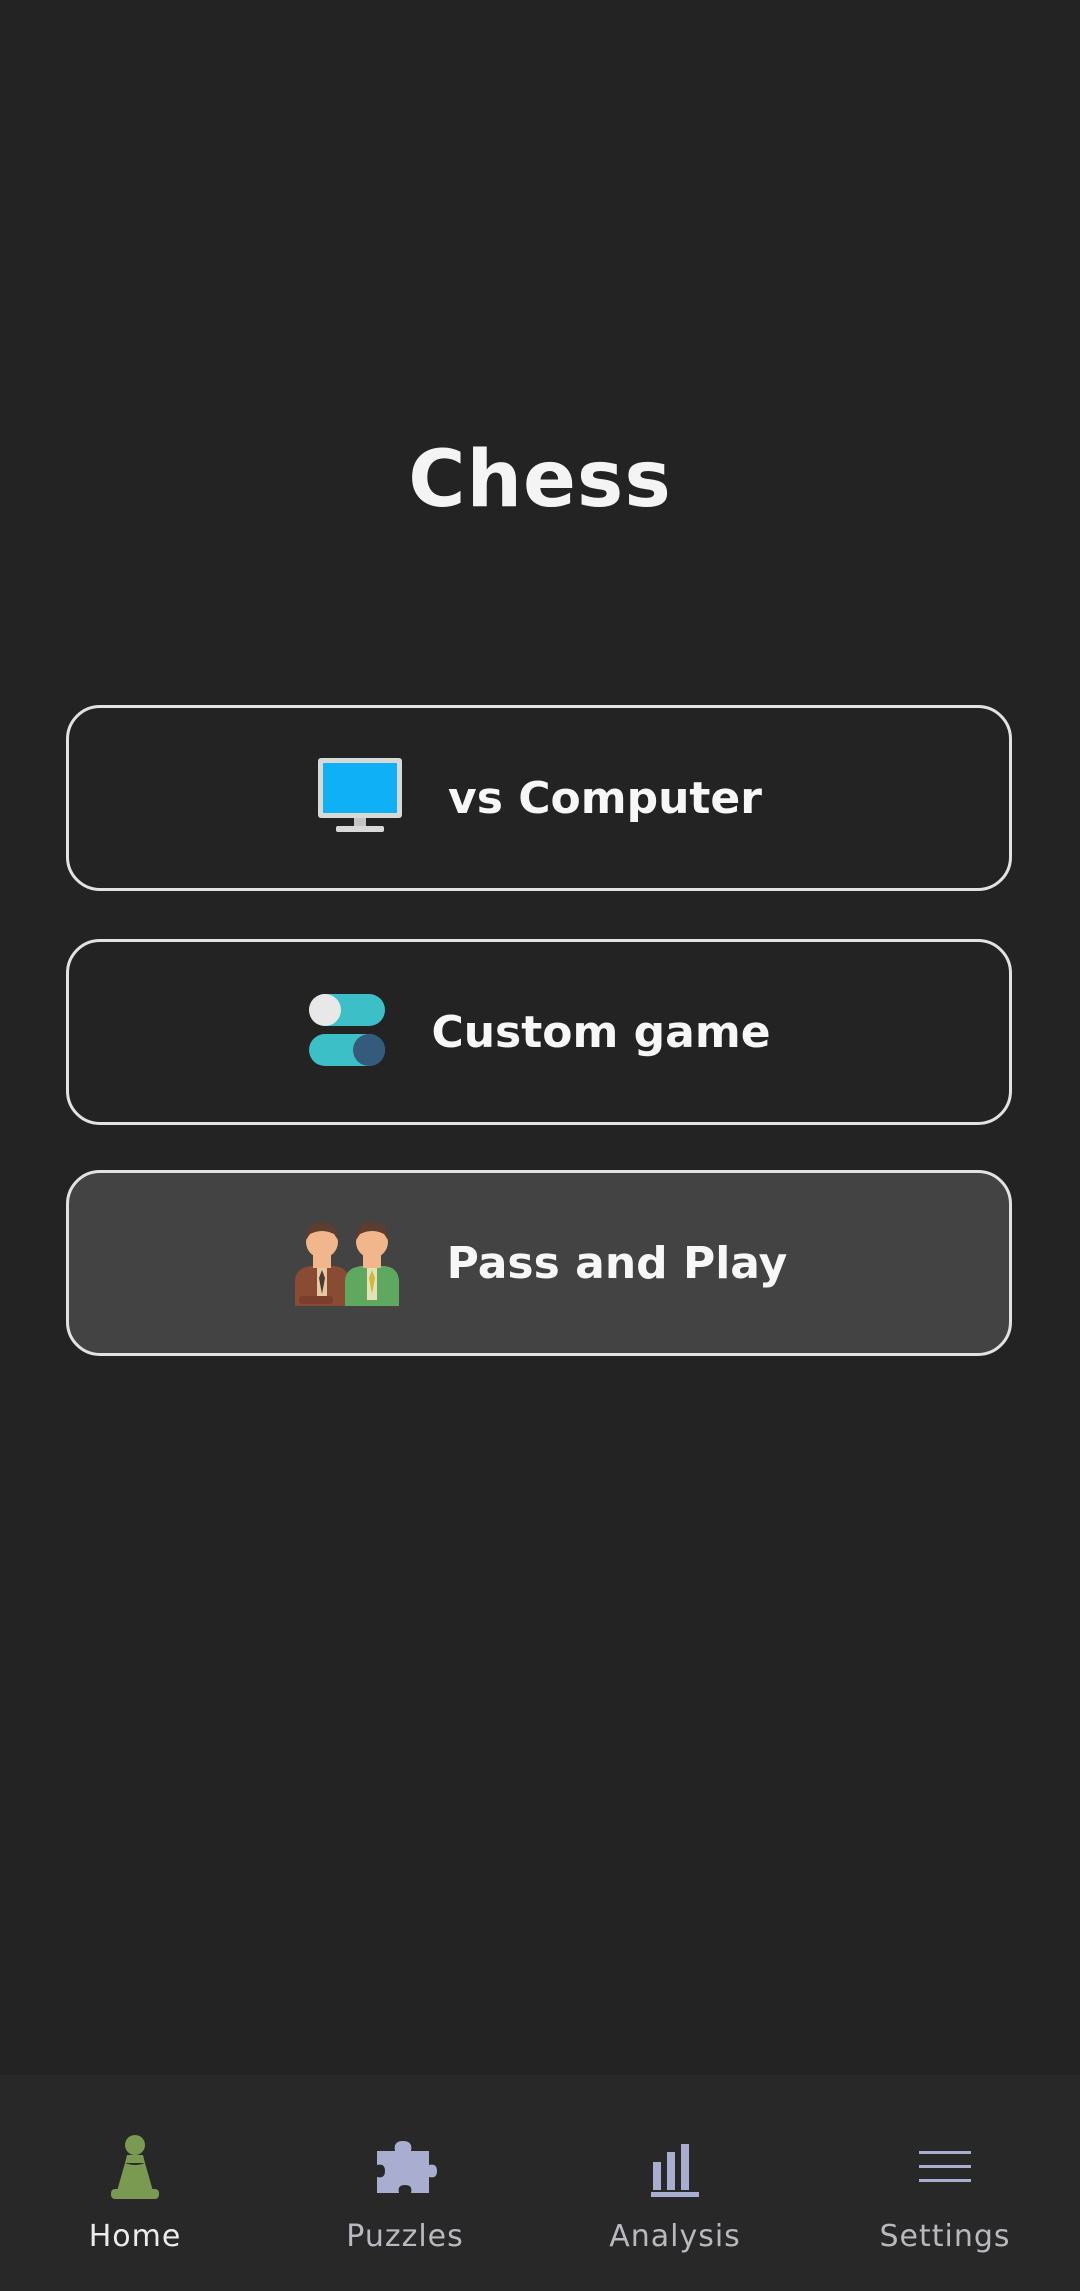  What do you see at coordinates (601, 1032) in the screenshot?
I see `custom-game-label: Custom game` at bounding box center [601, 1032].